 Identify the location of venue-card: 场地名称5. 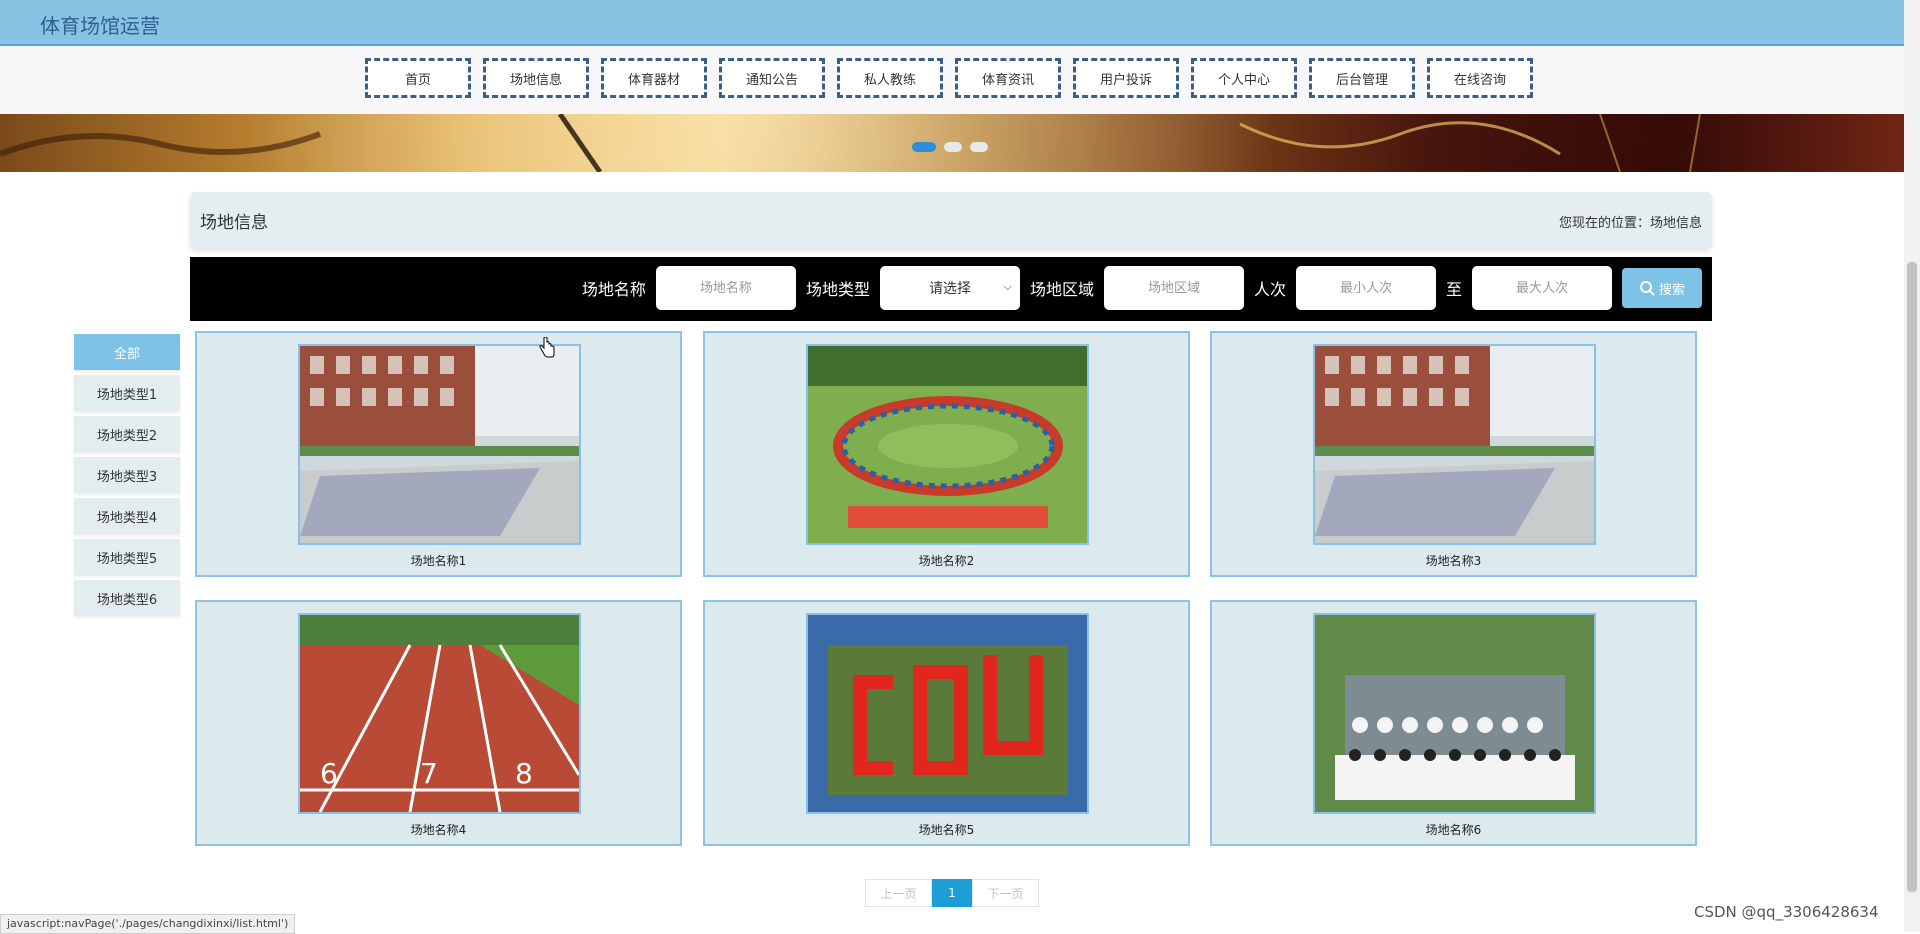
(946, 723).